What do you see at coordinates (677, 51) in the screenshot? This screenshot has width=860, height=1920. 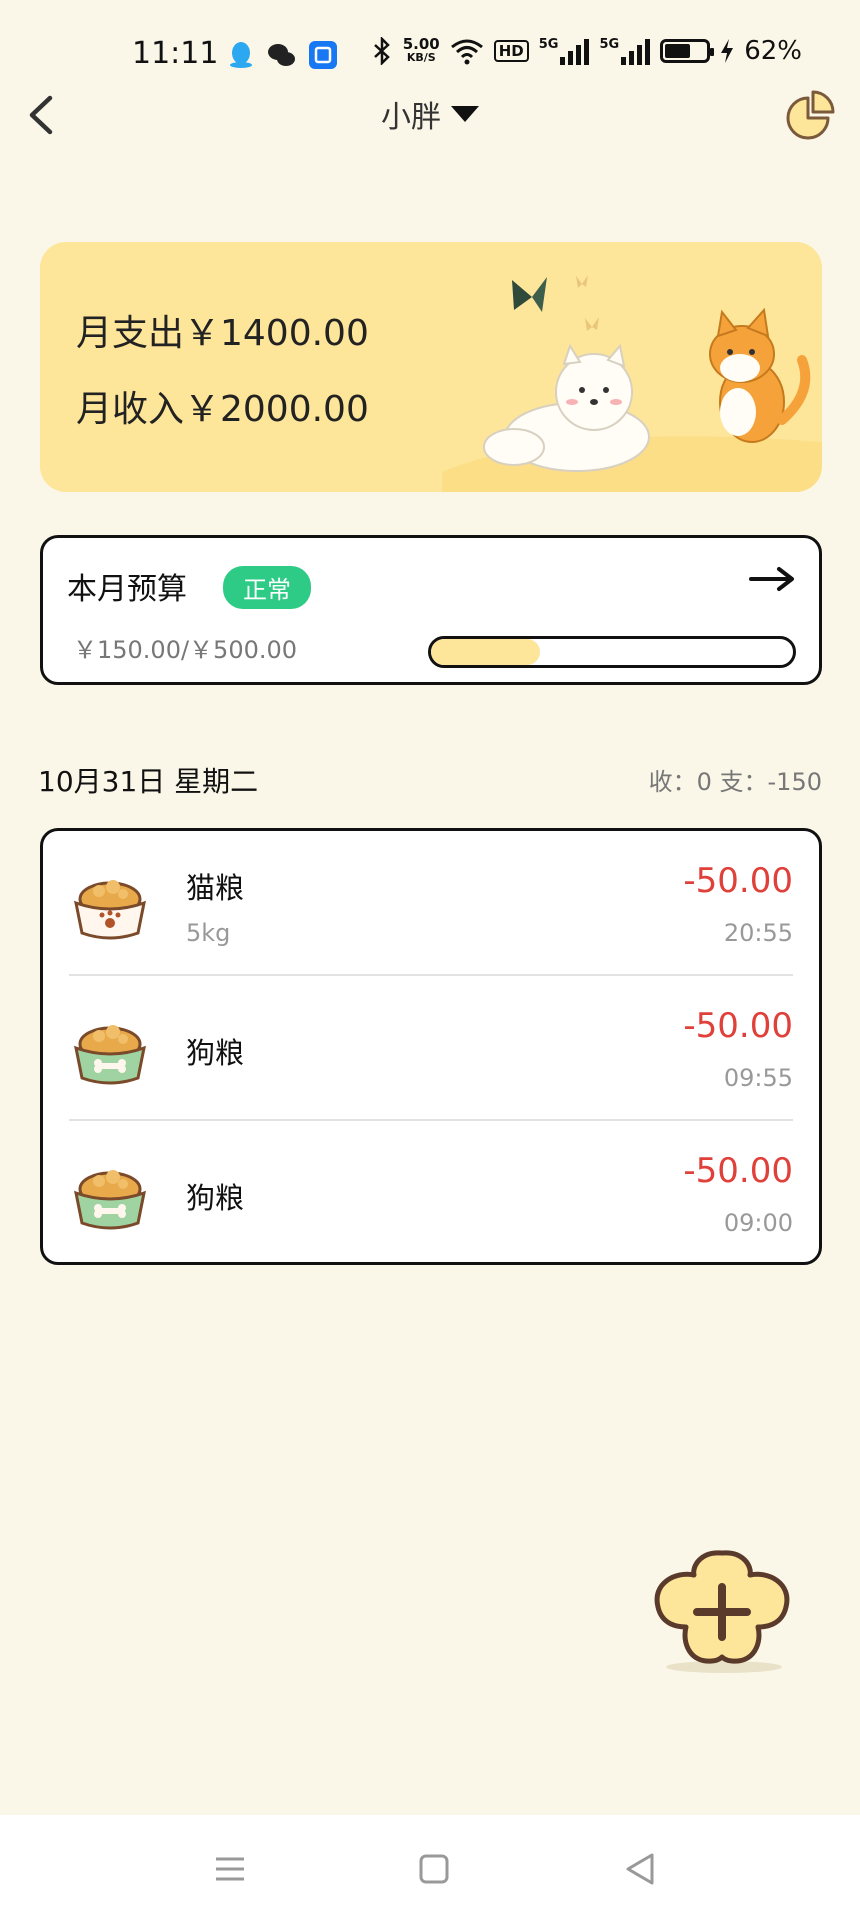 I see `battery-fill` at bounding box center [677, 51].